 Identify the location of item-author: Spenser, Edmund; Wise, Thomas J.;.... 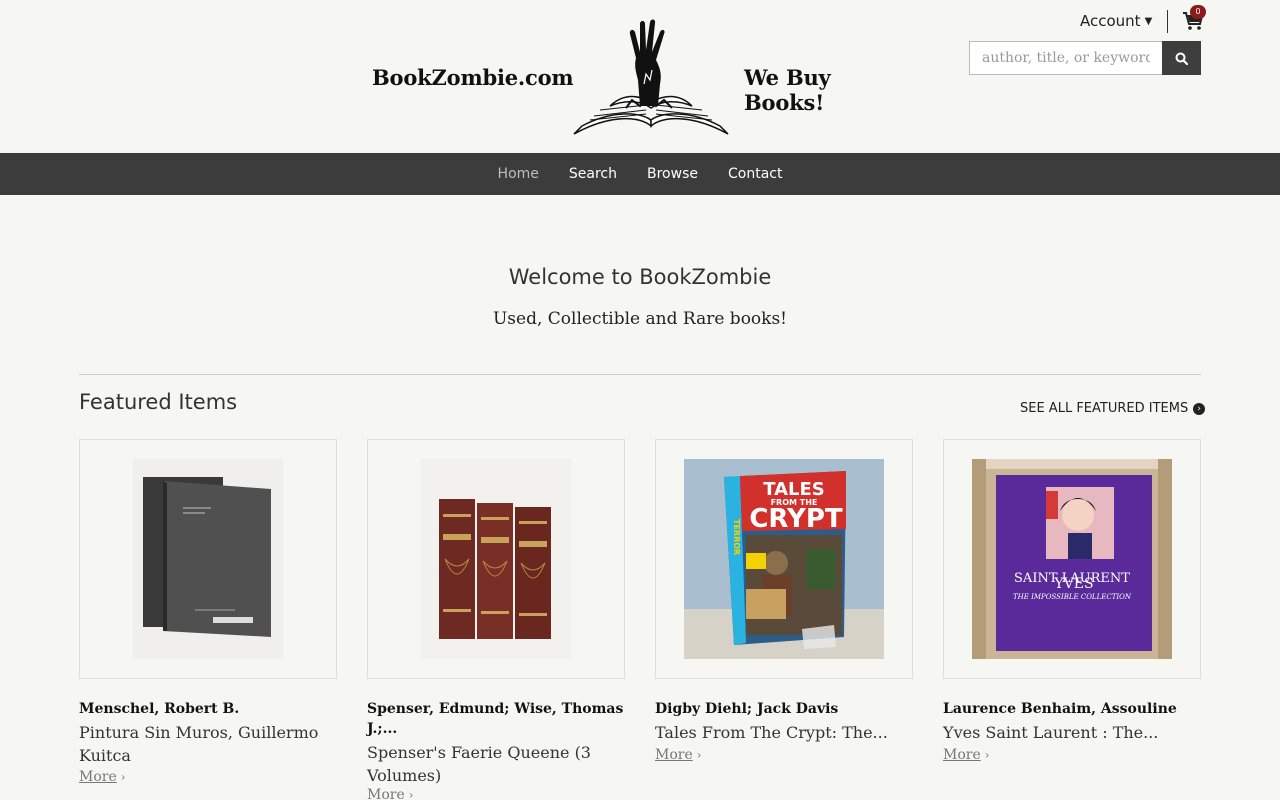
(495, 719).